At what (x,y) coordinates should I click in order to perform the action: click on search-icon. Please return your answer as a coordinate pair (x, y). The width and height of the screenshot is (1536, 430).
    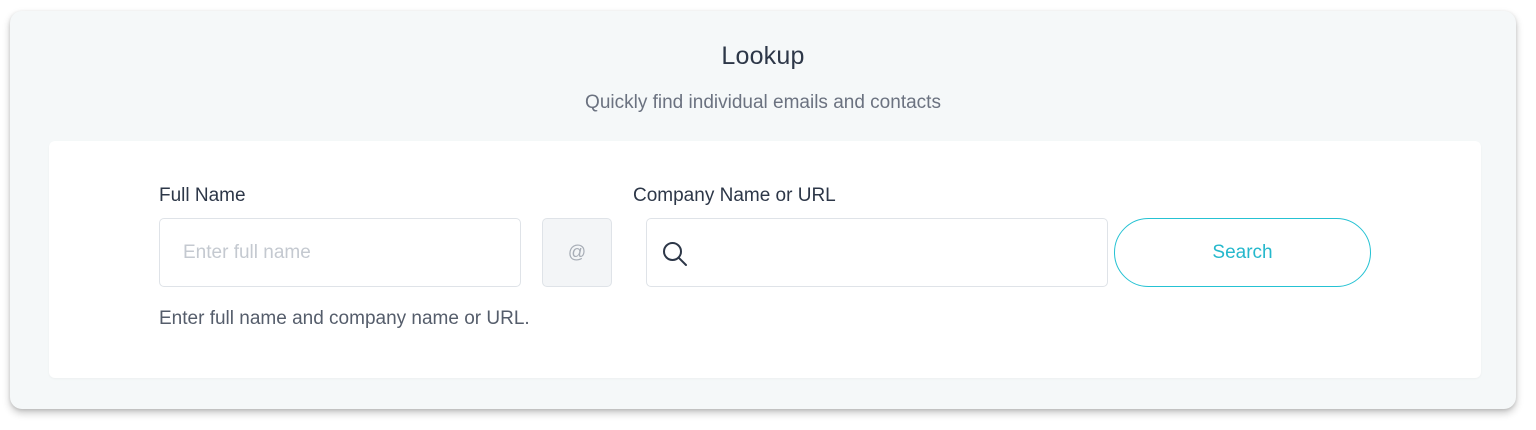
    Looking at the image, I should click on (675, 254).